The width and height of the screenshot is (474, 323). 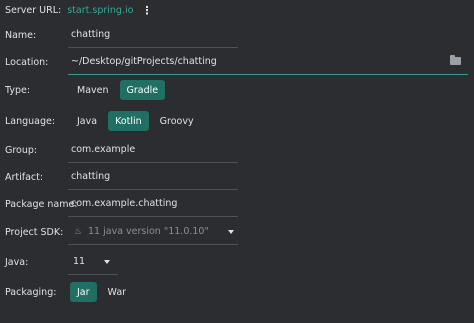 I want to click on location-row: Location: ~/Desktop/gitProjects/chatting, so click(x=237, y=62).